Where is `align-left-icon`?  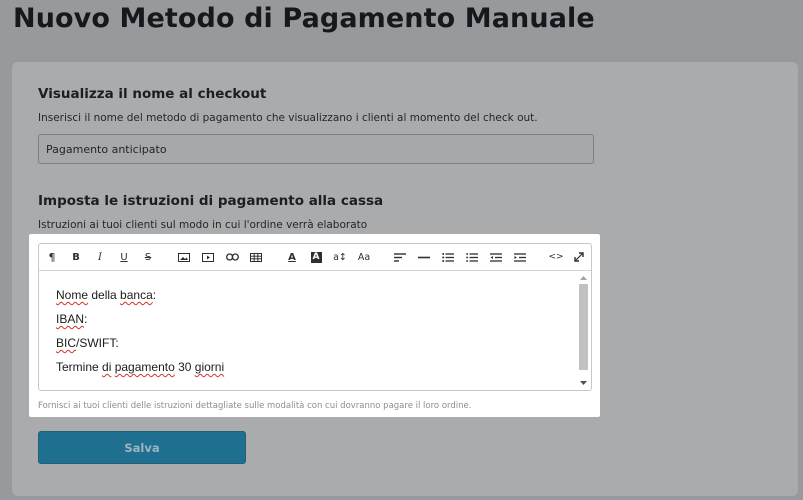
align-left-icon is located at coordinates (400, 257).